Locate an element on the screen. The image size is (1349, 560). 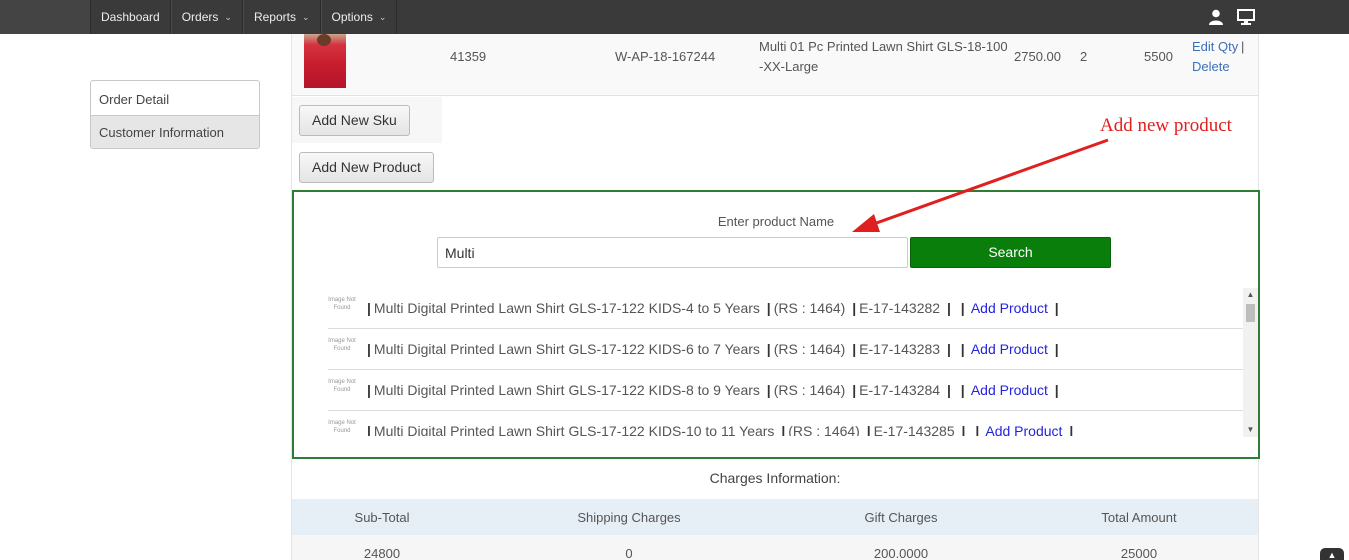
sidebar-item-label: Customer Information is located at coordinates (161, 132).